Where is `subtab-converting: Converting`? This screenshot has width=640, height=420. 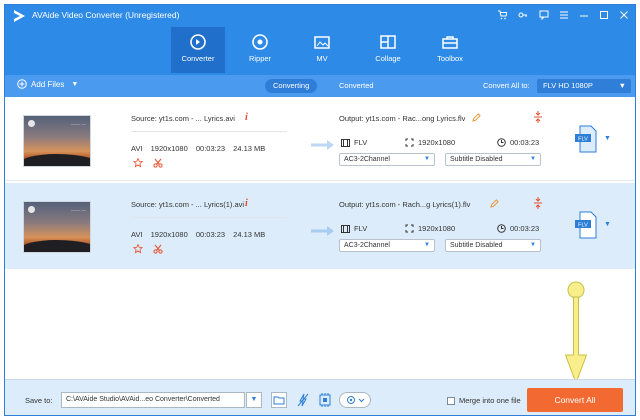 subtab-converting: Converting is located at coordinates (291, 86).